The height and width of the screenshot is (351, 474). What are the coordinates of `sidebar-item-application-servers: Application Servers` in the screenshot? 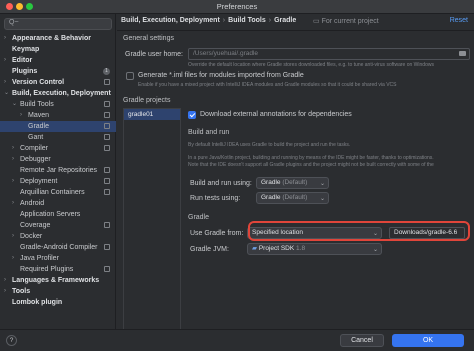 It's located at (58, 214).